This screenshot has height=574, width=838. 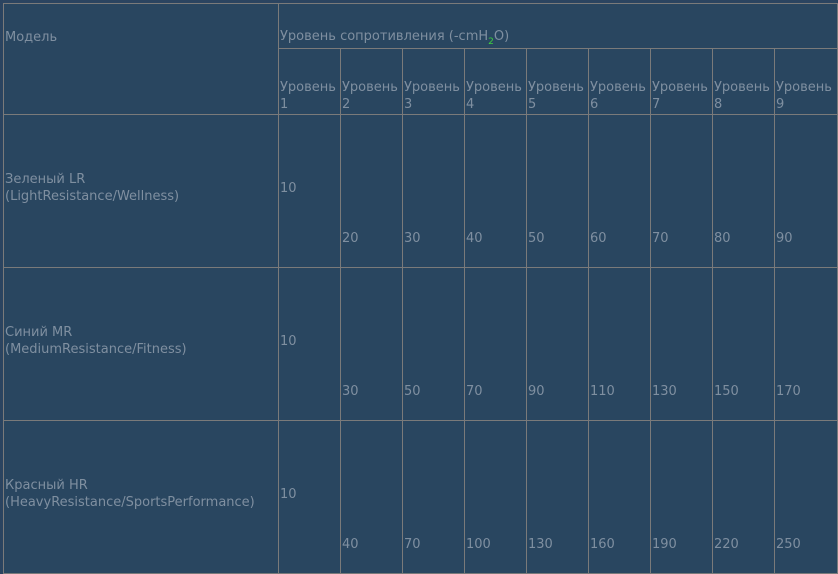 What do you see at coordinates (805, 497) in the screenshot?
I see `value-cell: 250` at bounding box center [805, 497].